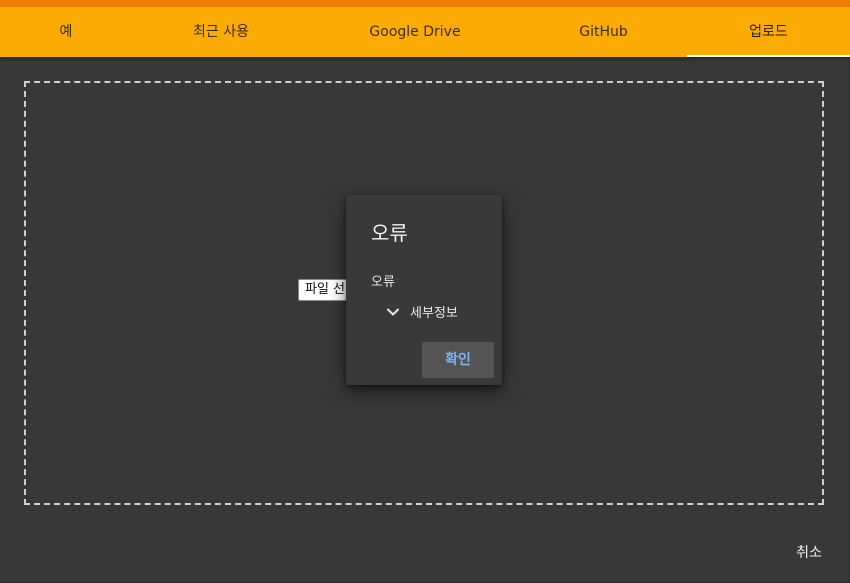 The image size is (850, 583). I want to click on tab-label: 업로드, so click(768, 32).